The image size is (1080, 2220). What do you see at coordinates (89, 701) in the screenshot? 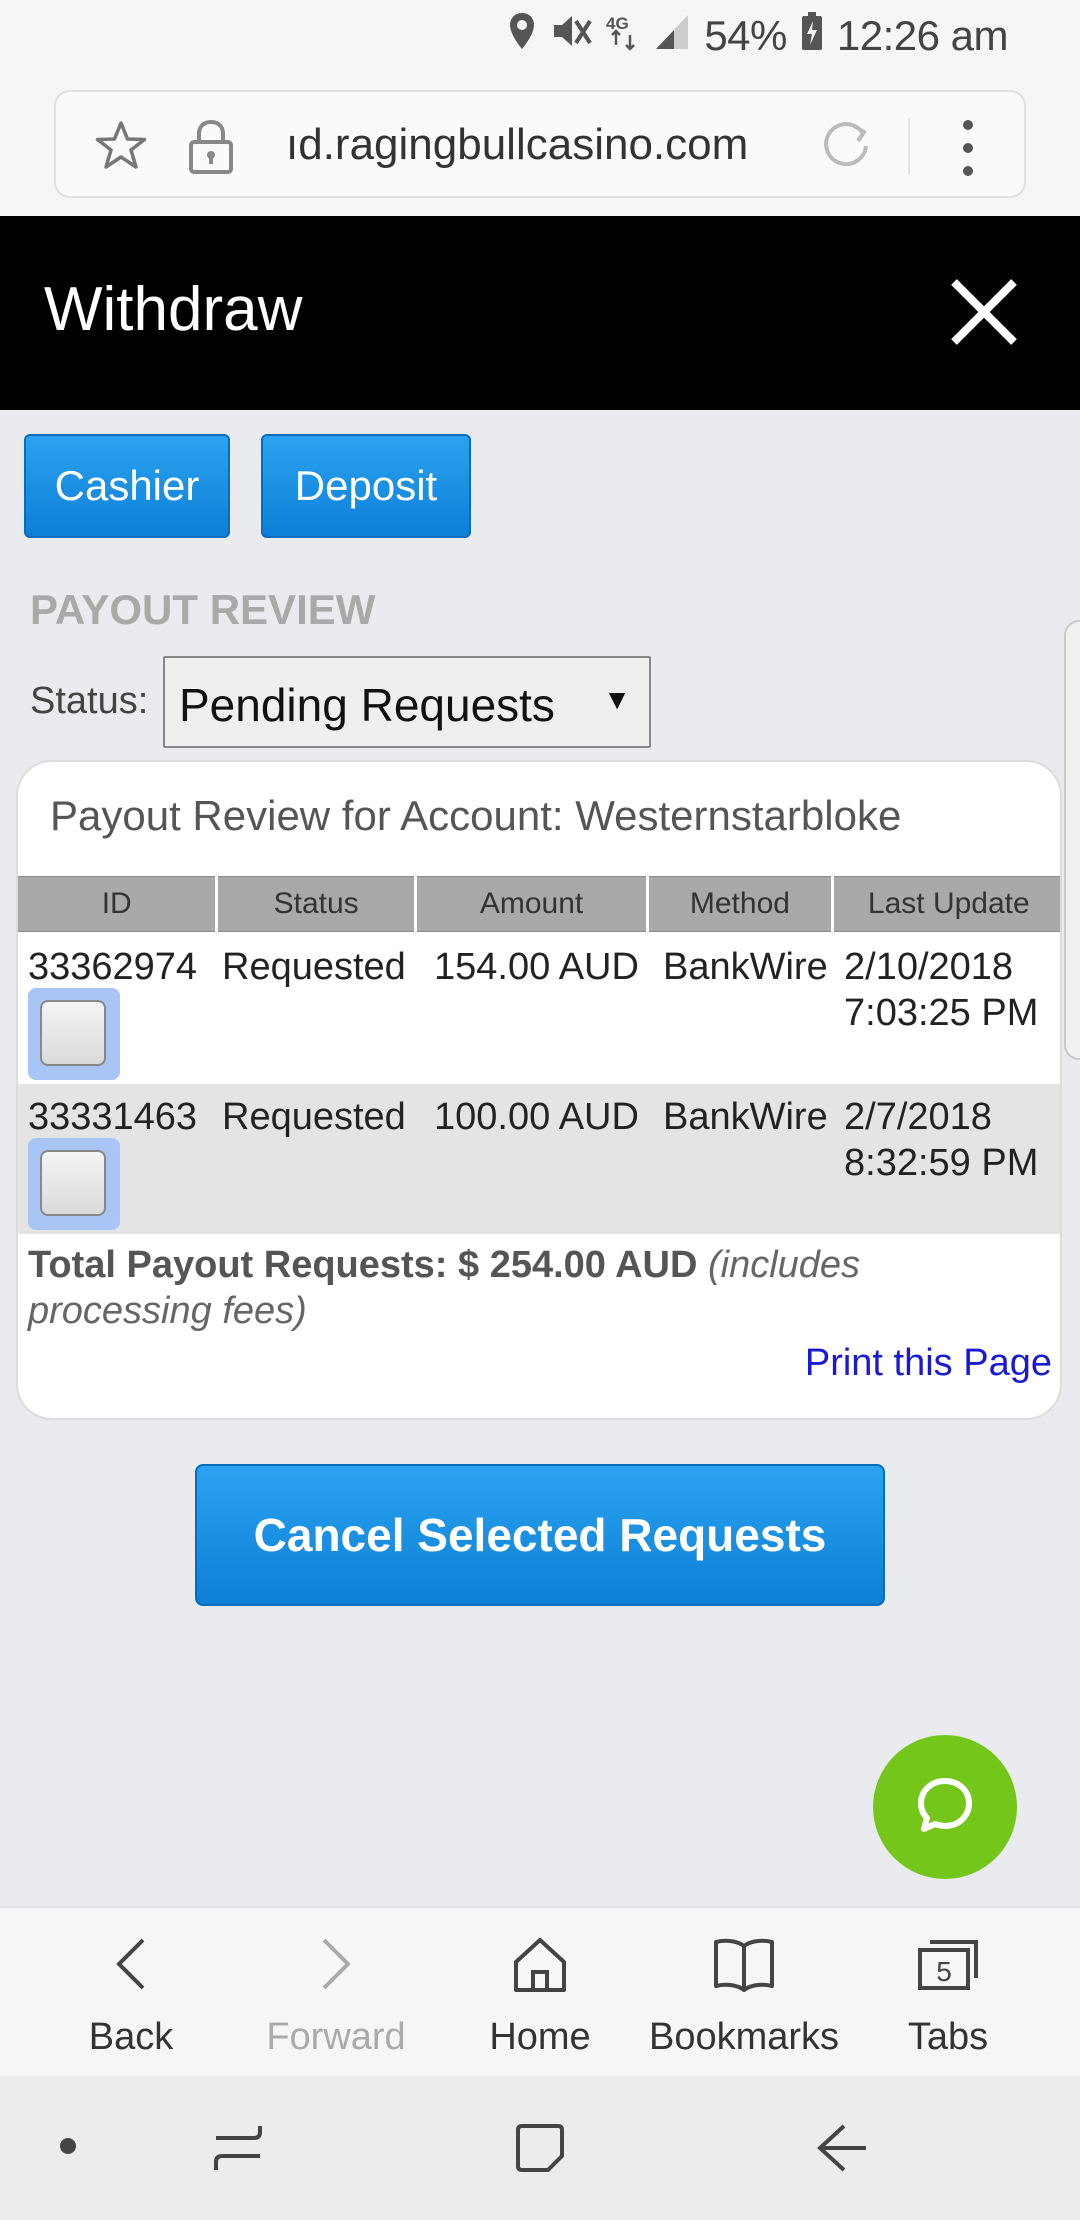
I see `status-label: Status:` at bounding box center [89, 701].